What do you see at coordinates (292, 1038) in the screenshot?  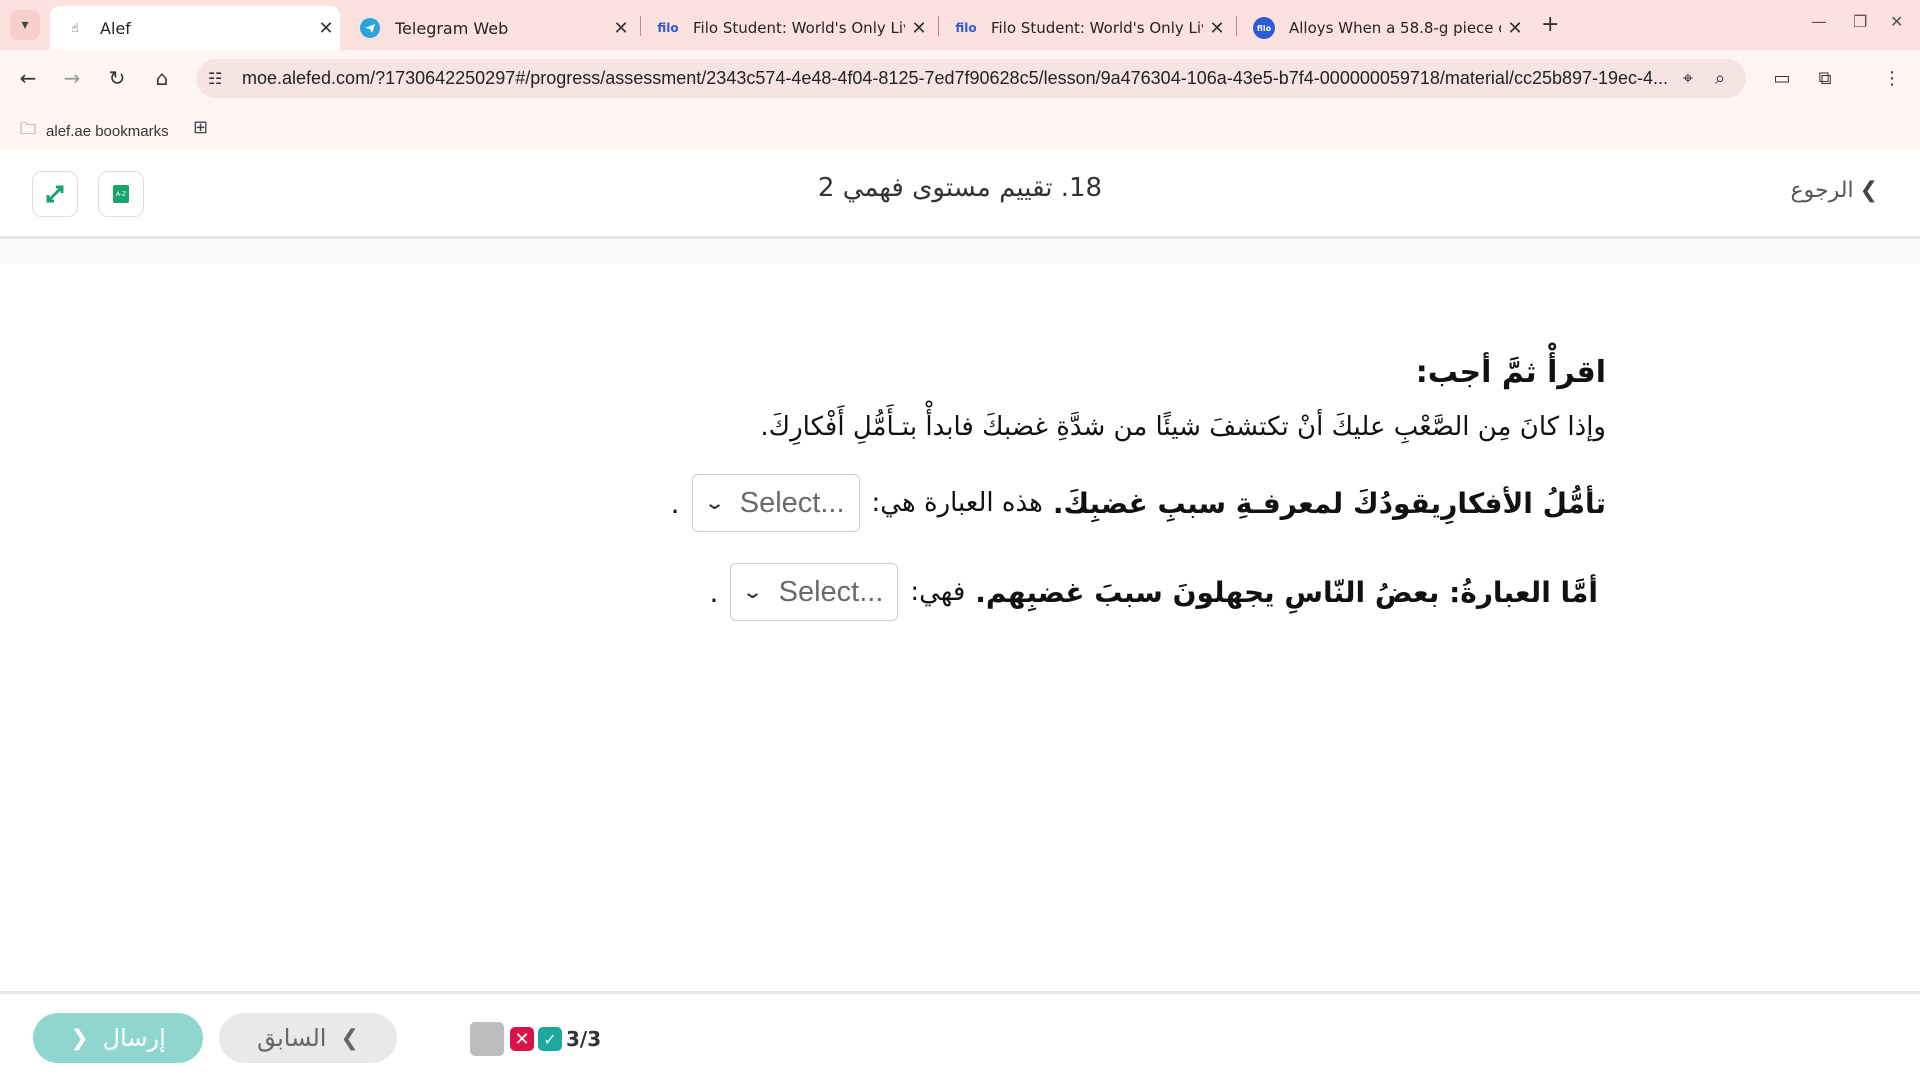 I see `previous-label: السابق` at bounding box center [292, 1038].